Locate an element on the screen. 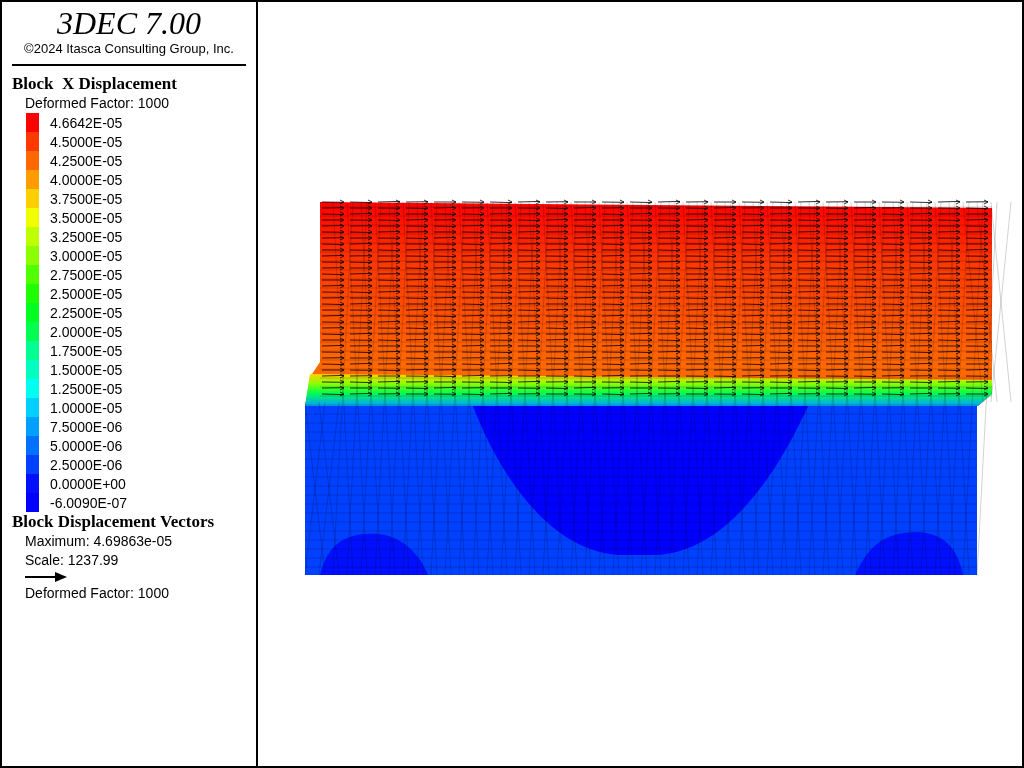 The width and height of the screenshot is (1024, 768). legend-value: 4.2500E-05 is located at coordinates (86, 160).